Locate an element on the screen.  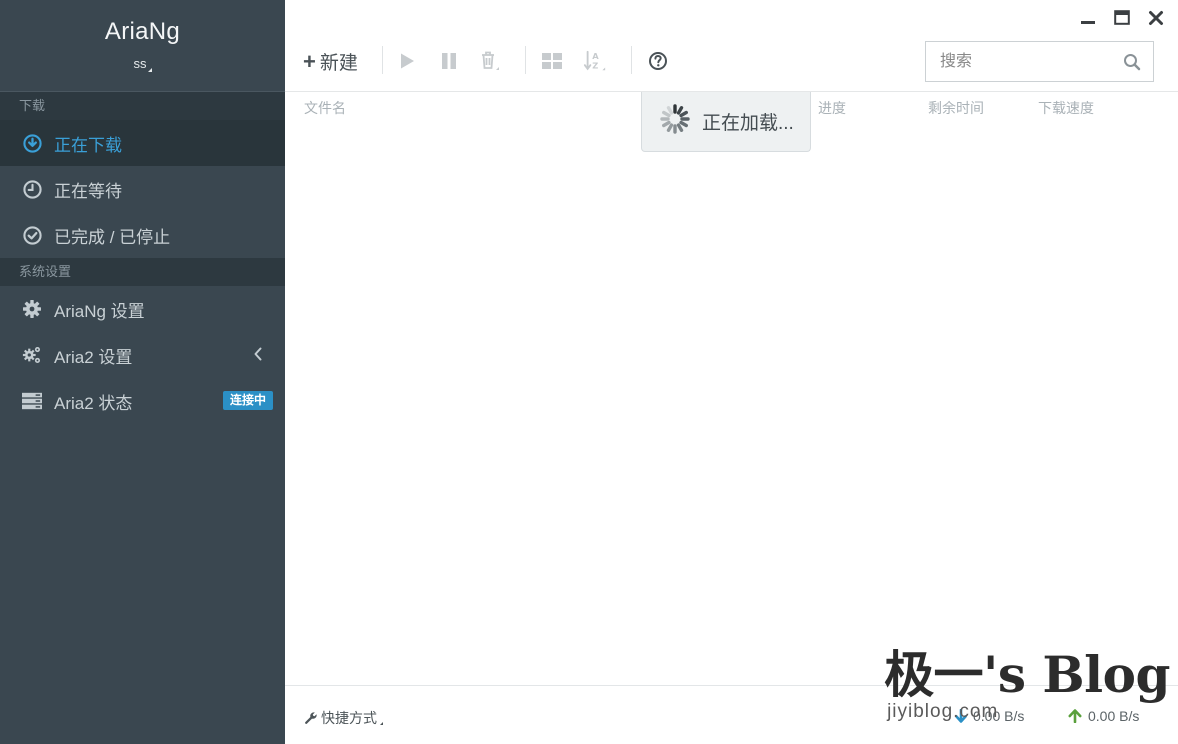
clock-icon is located at coordinates (32, 189).